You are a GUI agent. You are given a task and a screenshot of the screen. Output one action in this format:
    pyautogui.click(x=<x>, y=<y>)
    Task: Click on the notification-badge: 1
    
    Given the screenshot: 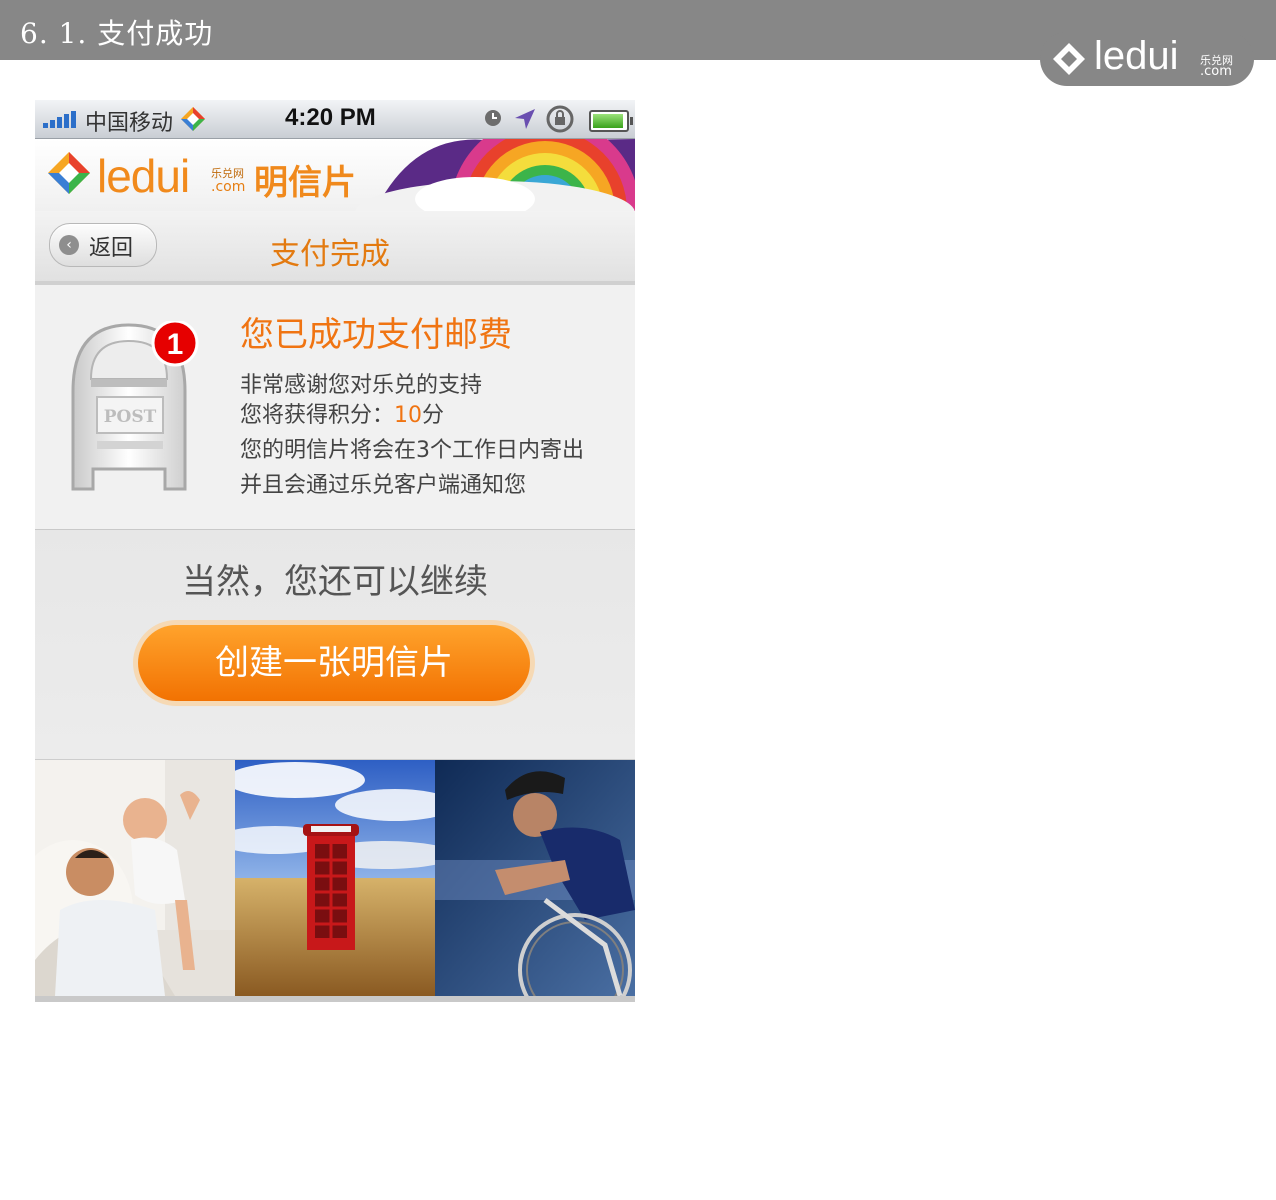 What is the action you would take?
    pyautogui.click(x=175, y=344)
    